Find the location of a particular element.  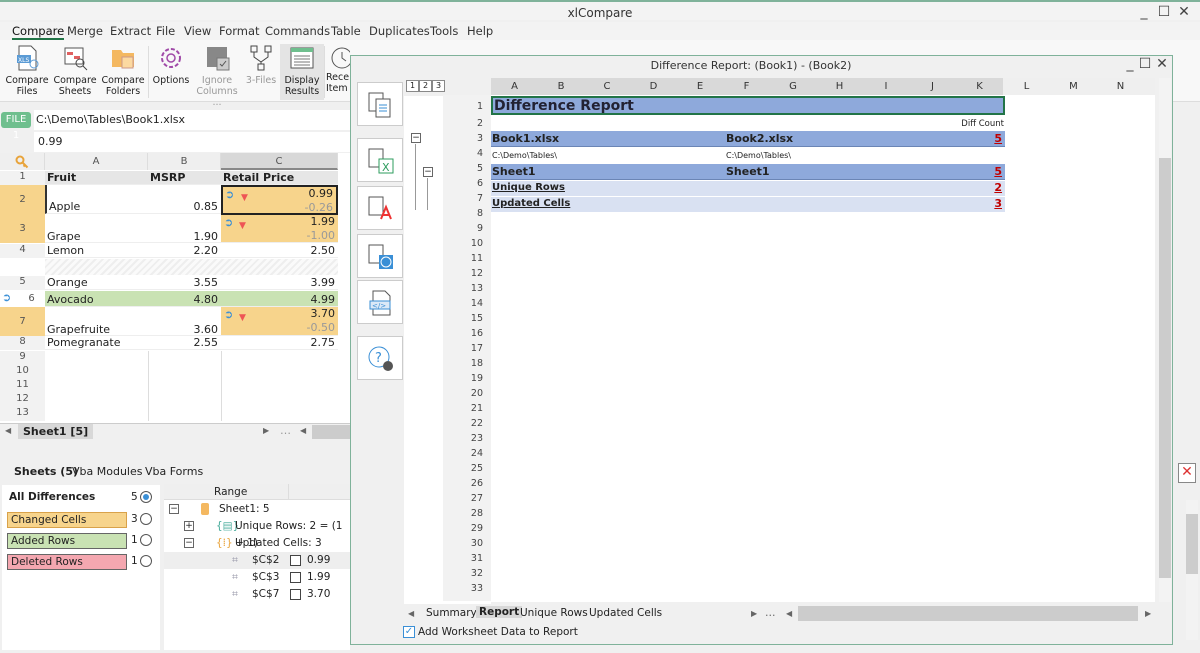

filter-added-rows: Added Rows is located at coordinates (67, 541).